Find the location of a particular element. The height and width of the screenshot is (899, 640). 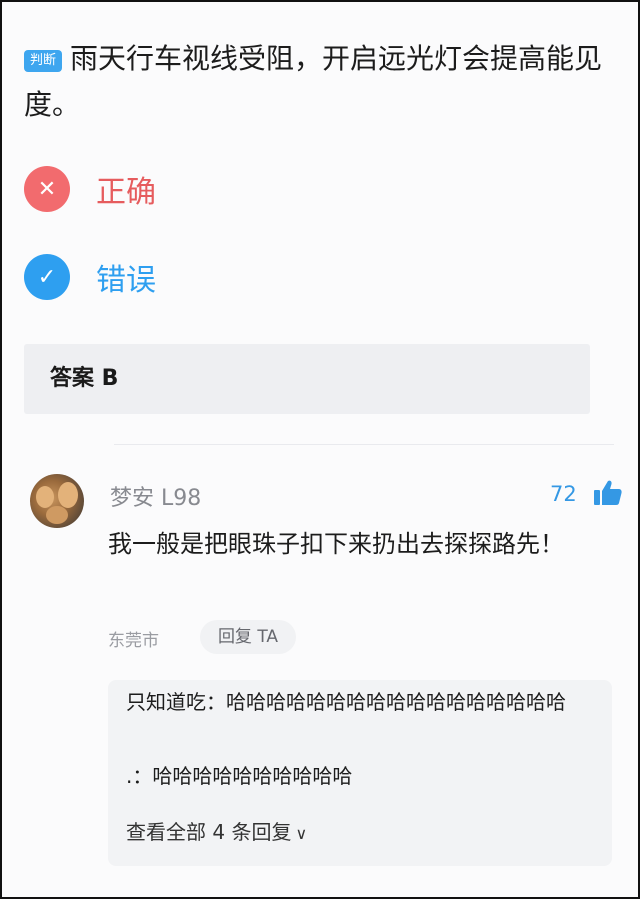

comment-username: 梦安 L98 is located at coordinates (155, 496).